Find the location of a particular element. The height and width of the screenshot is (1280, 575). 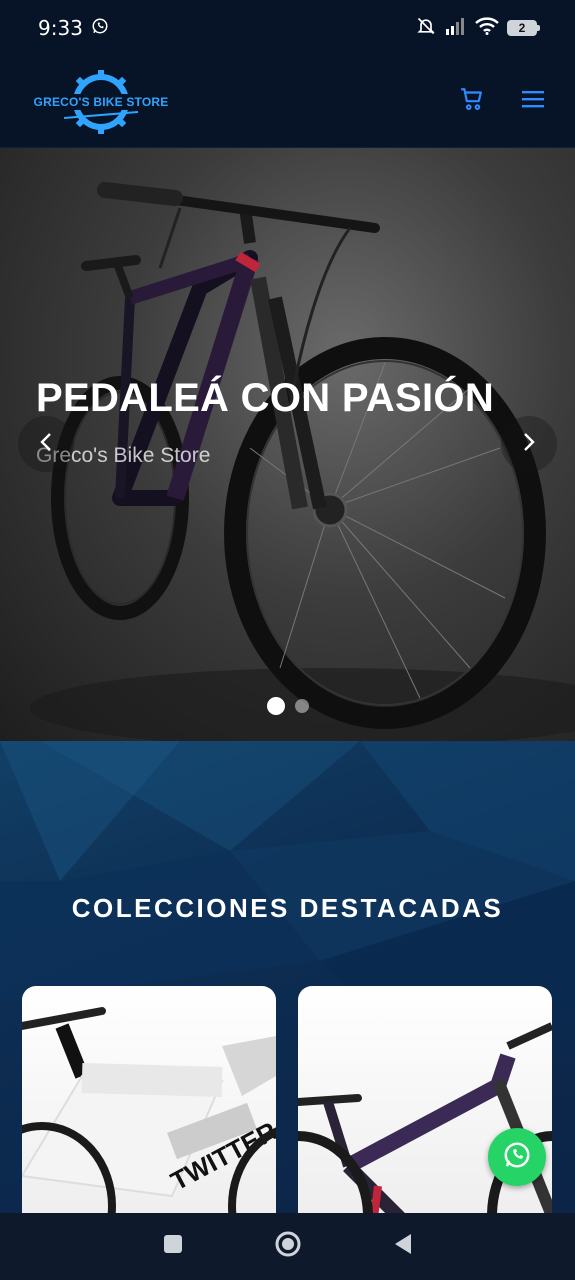

system-navigation-bar is located at coordinates (287, 1246).